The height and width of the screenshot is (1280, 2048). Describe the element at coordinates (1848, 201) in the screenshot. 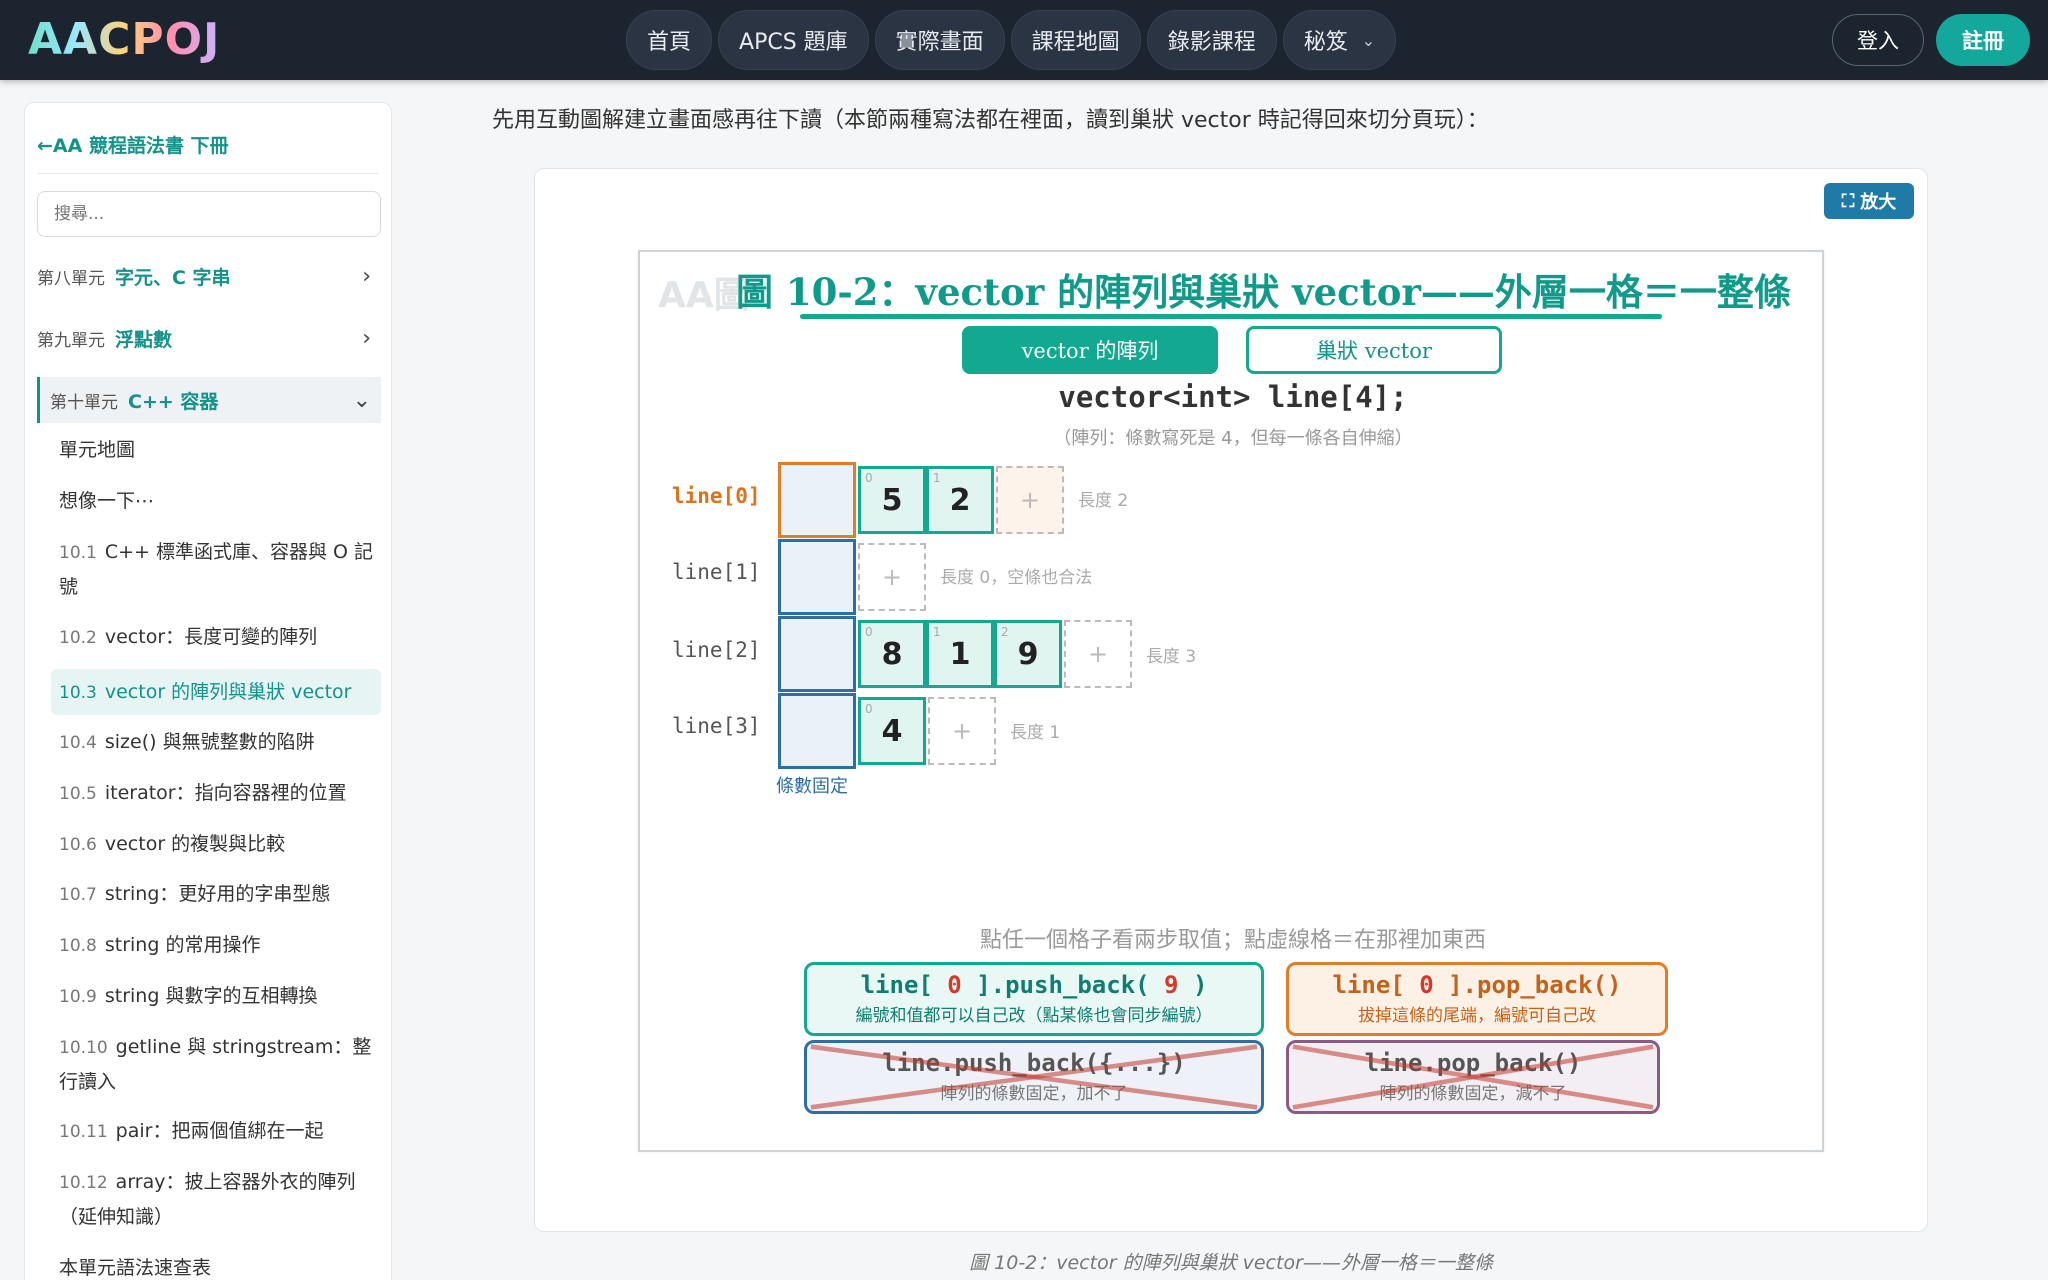

I see `expand-icon: ⛶` at that location.